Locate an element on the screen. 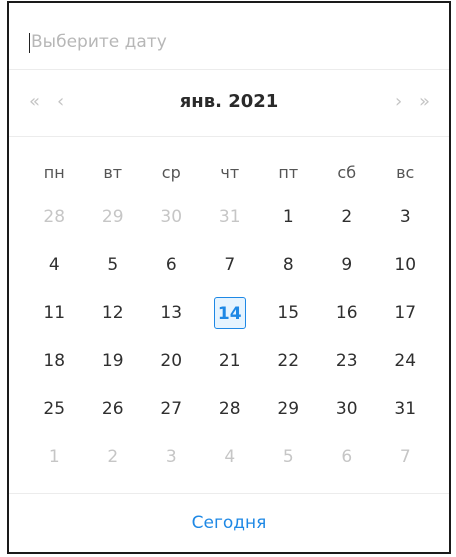  day-cell: 7 is located at coordinates (230, 265).